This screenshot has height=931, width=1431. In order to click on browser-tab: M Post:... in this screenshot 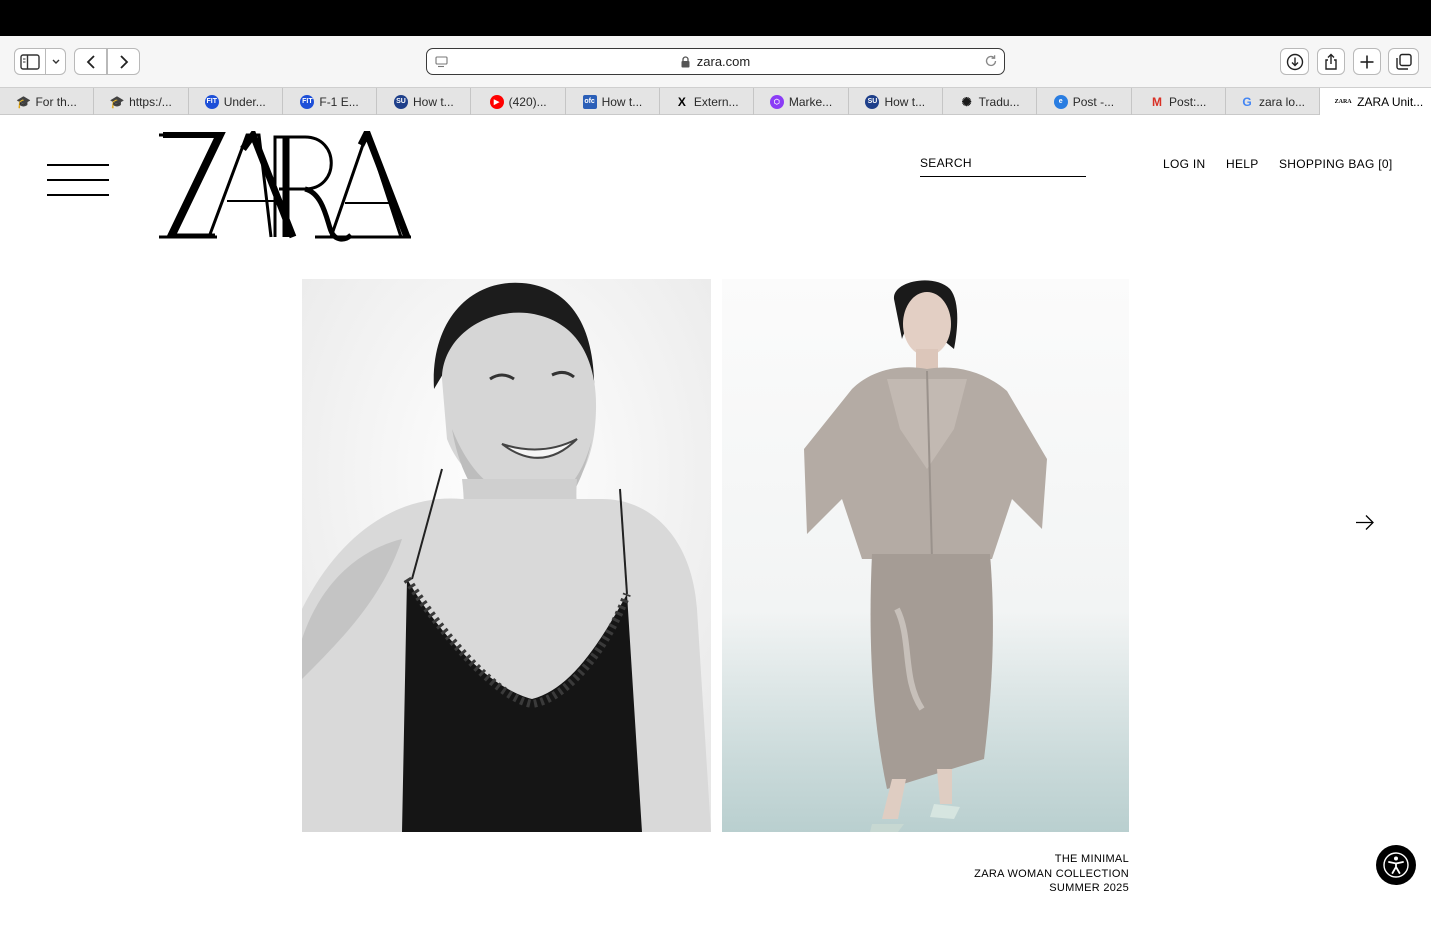, I will do `click(1179, 101)`.